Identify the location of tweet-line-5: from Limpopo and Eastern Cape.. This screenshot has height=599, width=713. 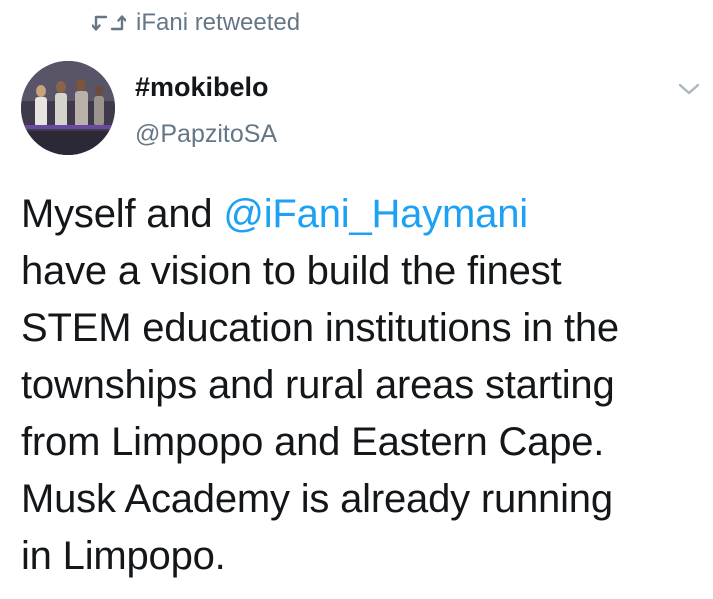
(313, 442).